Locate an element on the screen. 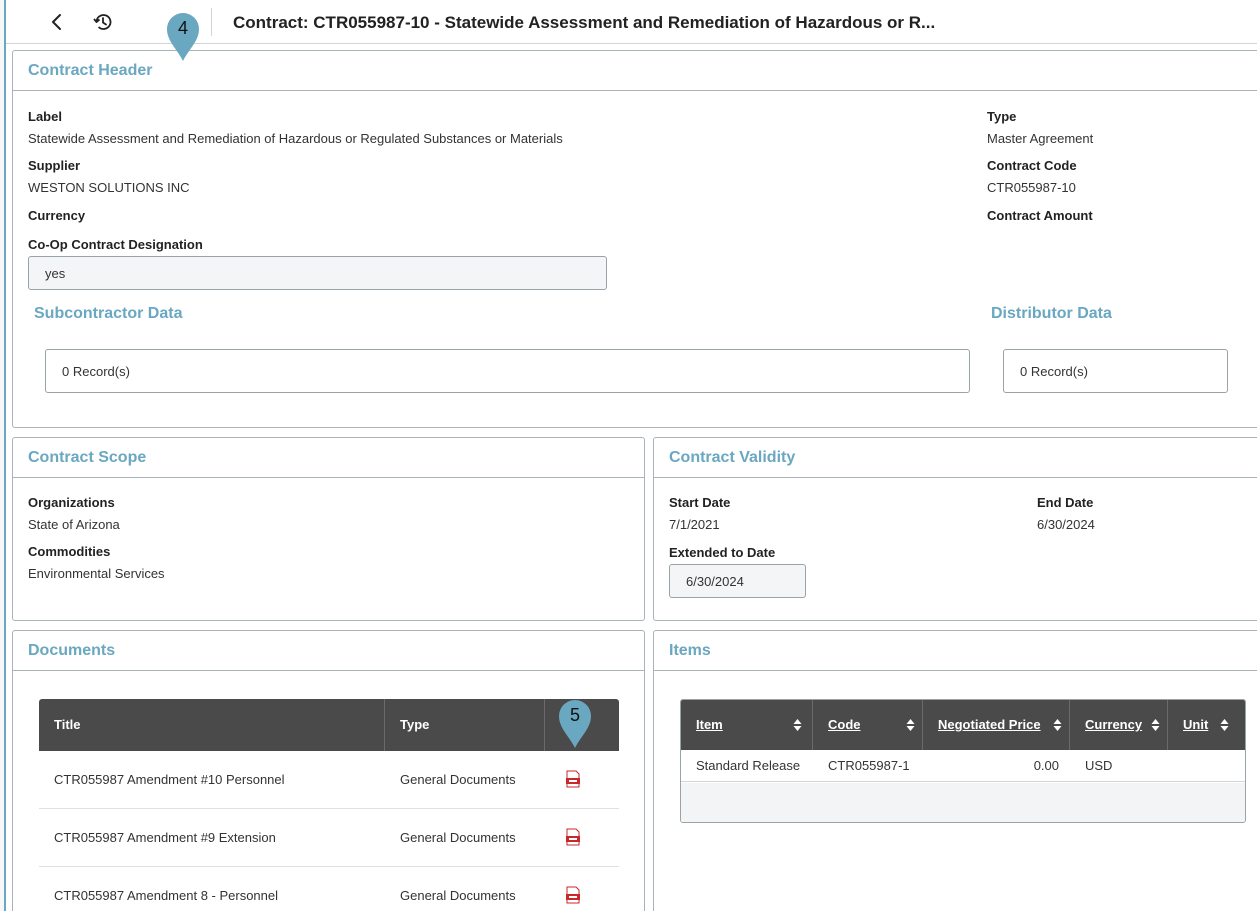  supplier-label: Supplier is located at coordinates (54, 165).